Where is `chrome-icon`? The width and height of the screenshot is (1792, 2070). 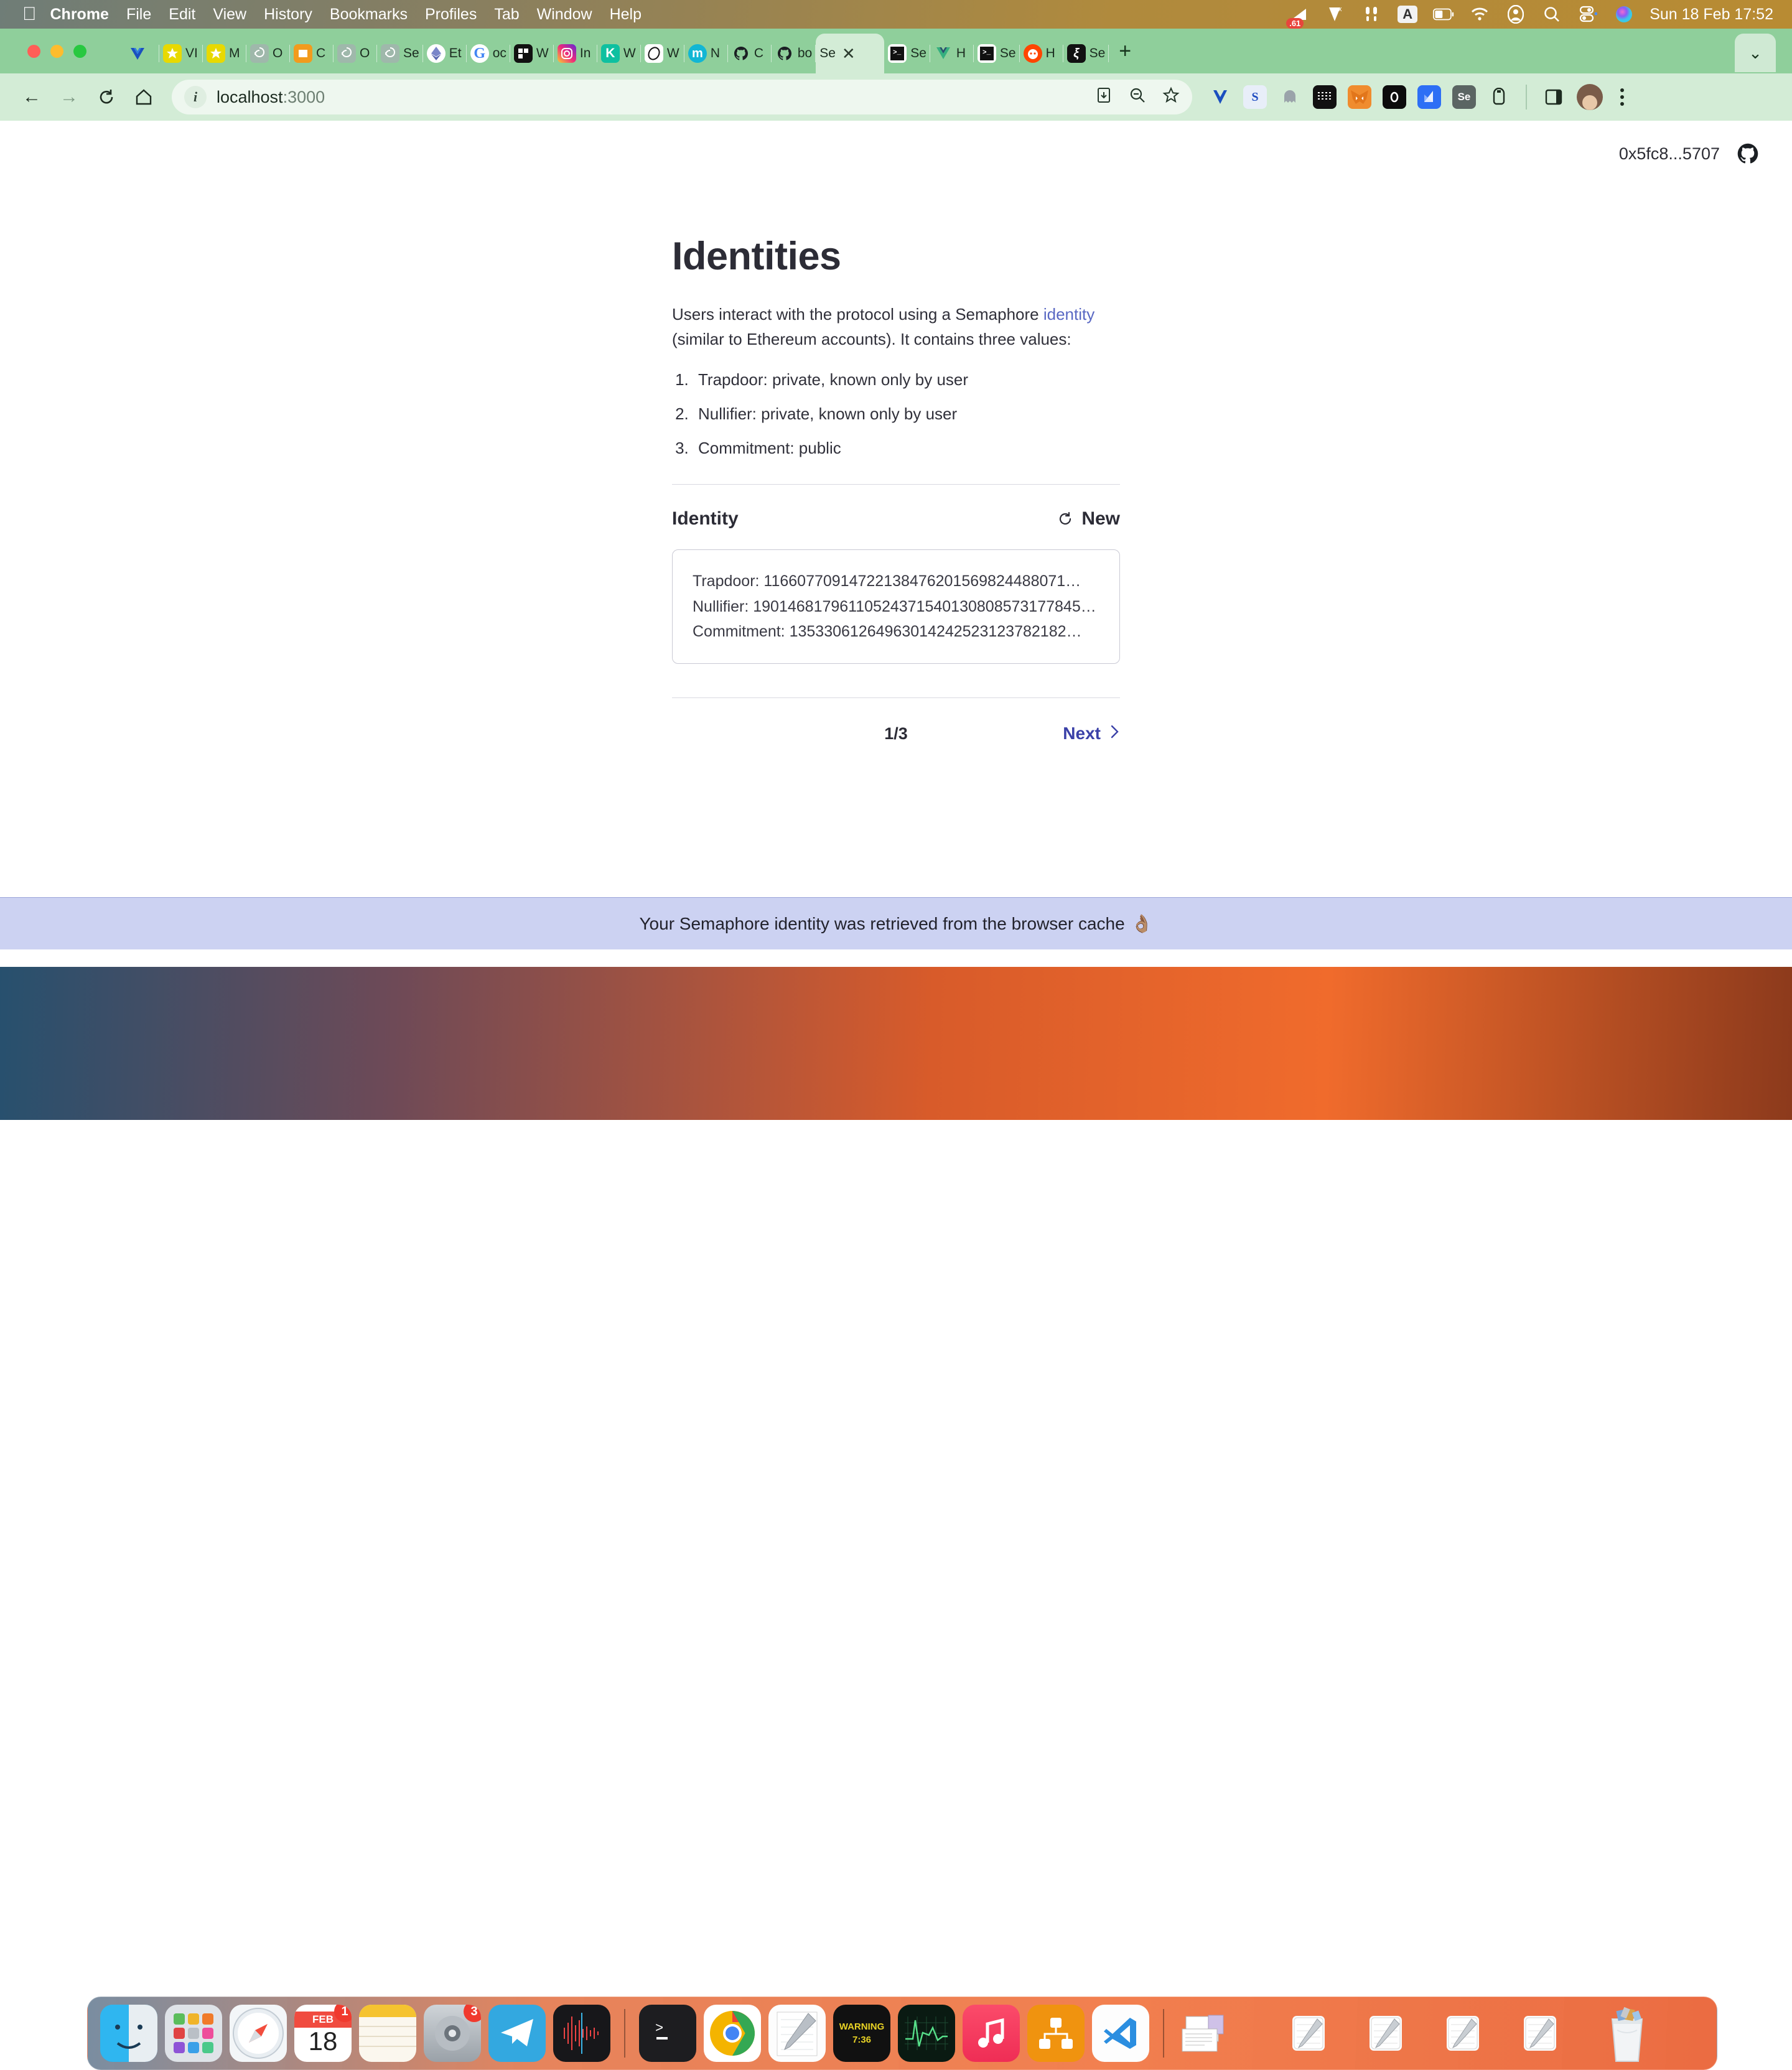
chrome-icon is located at coordinates (732, 2033).